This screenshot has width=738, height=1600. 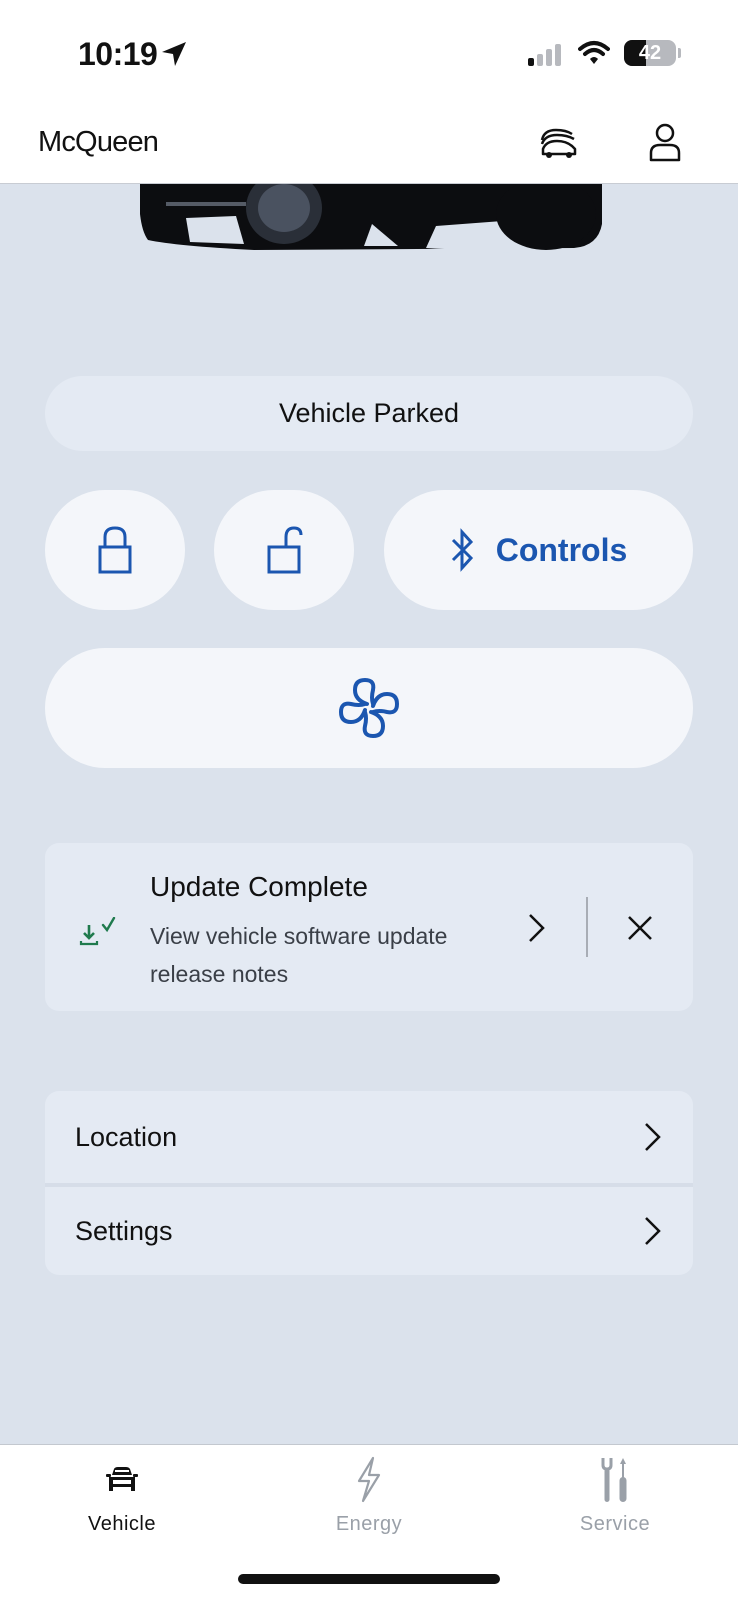 I want to click on lock-icon, so click(x=115, y=550).